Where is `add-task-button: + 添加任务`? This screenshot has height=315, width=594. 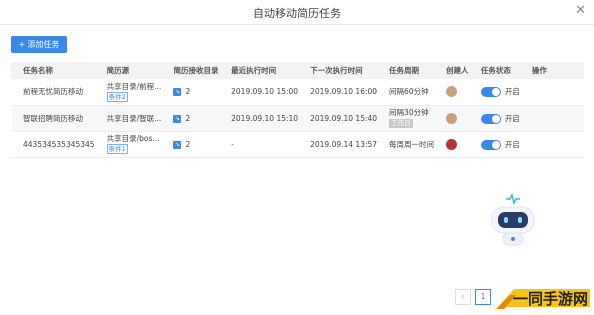 add-task-button: + 添加任务 is located at coordinates (39, 44).